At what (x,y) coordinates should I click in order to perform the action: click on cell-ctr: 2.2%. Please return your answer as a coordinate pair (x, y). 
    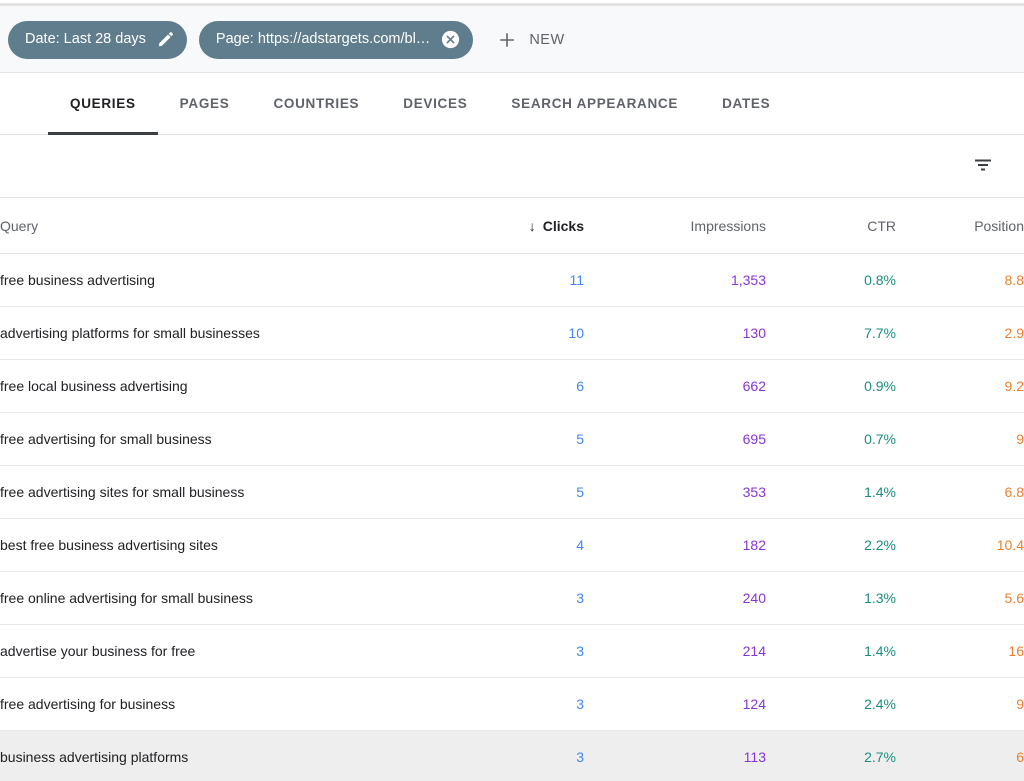
    Looking at the image, I should click on (880, 545).